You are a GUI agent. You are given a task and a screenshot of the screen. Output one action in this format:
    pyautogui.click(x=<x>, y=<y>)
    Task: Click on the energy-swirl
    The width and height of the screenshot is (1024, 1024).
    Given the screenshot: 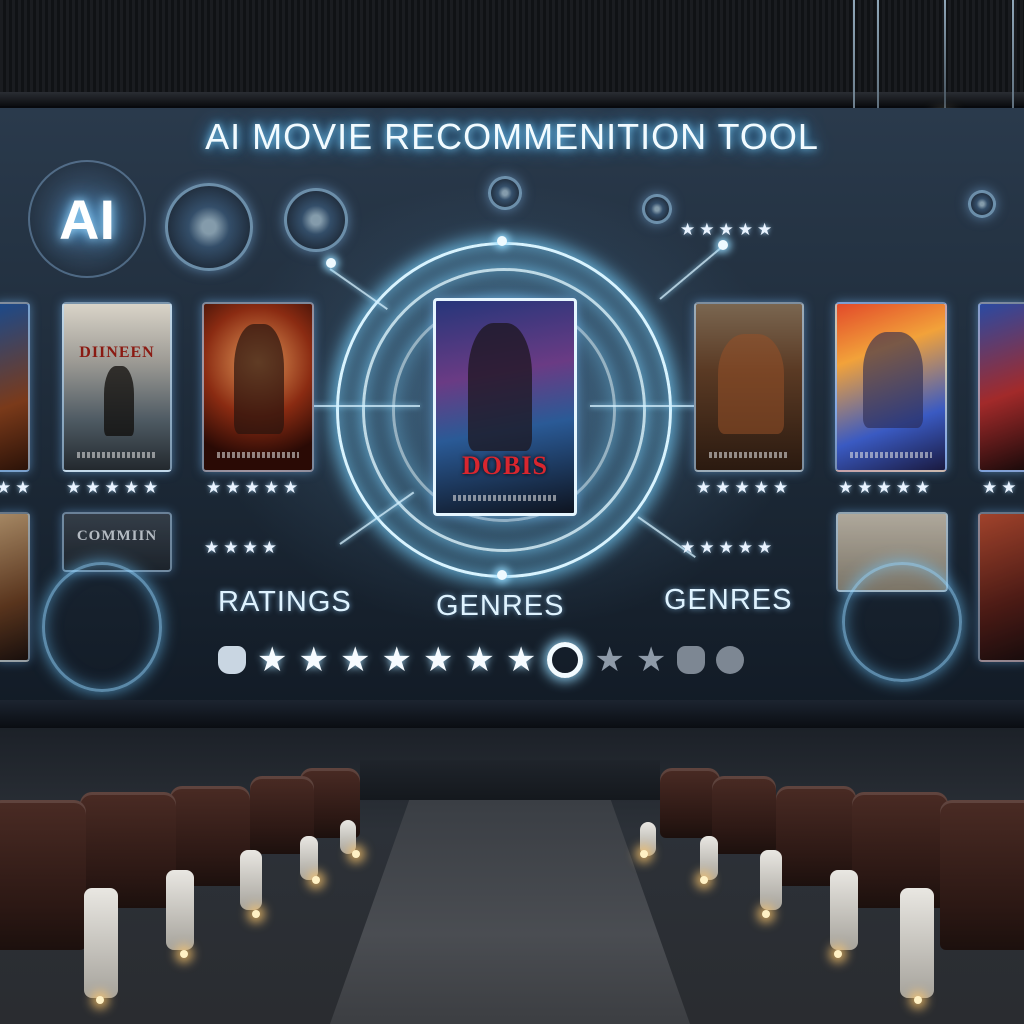 What is the action you would take?
    pyautogui.click(x=102, y=627)
    